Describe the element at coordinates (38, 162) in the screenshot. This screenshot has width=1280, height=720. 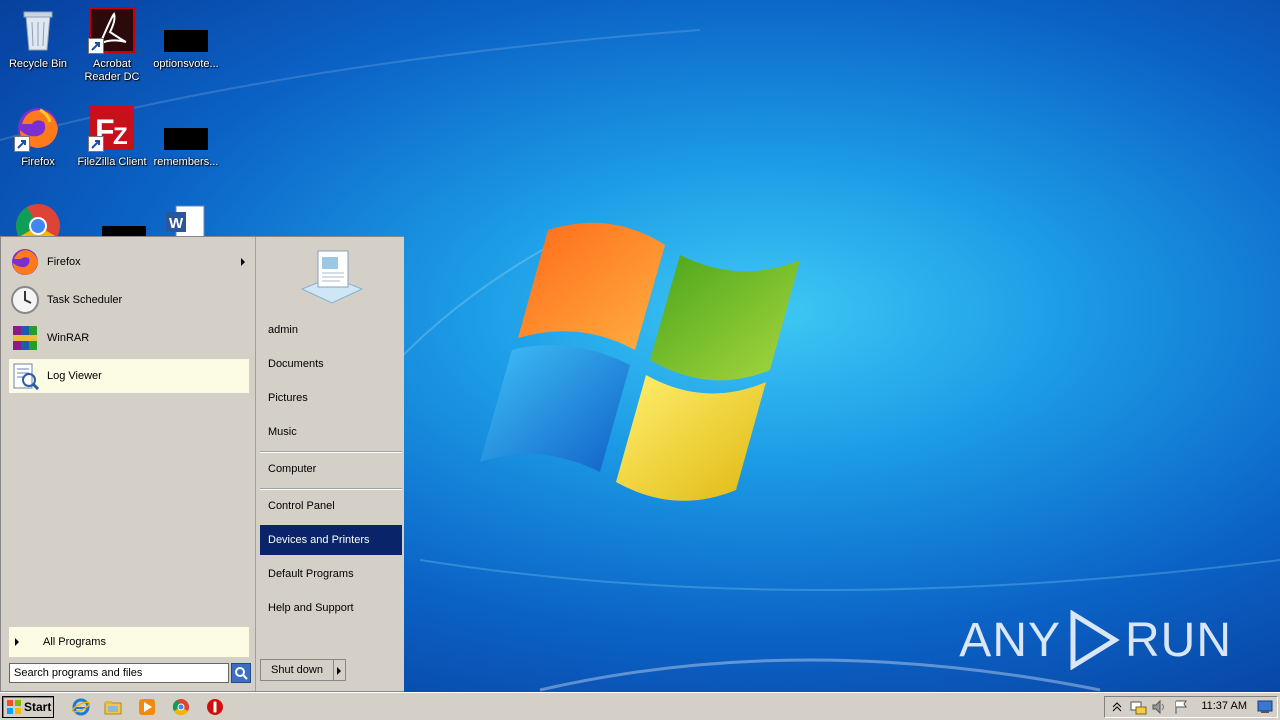
I see `desktop-icon-label: Firefox` at that location.